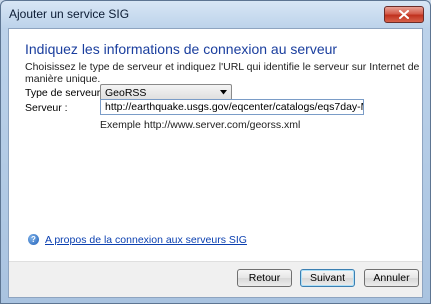 Image resolution: width=431 pixels, height=304 pixels. Describe the element at coordinates (66, 93) in the screenshot. I see `server-type-label: Type de serveur :` at that location.